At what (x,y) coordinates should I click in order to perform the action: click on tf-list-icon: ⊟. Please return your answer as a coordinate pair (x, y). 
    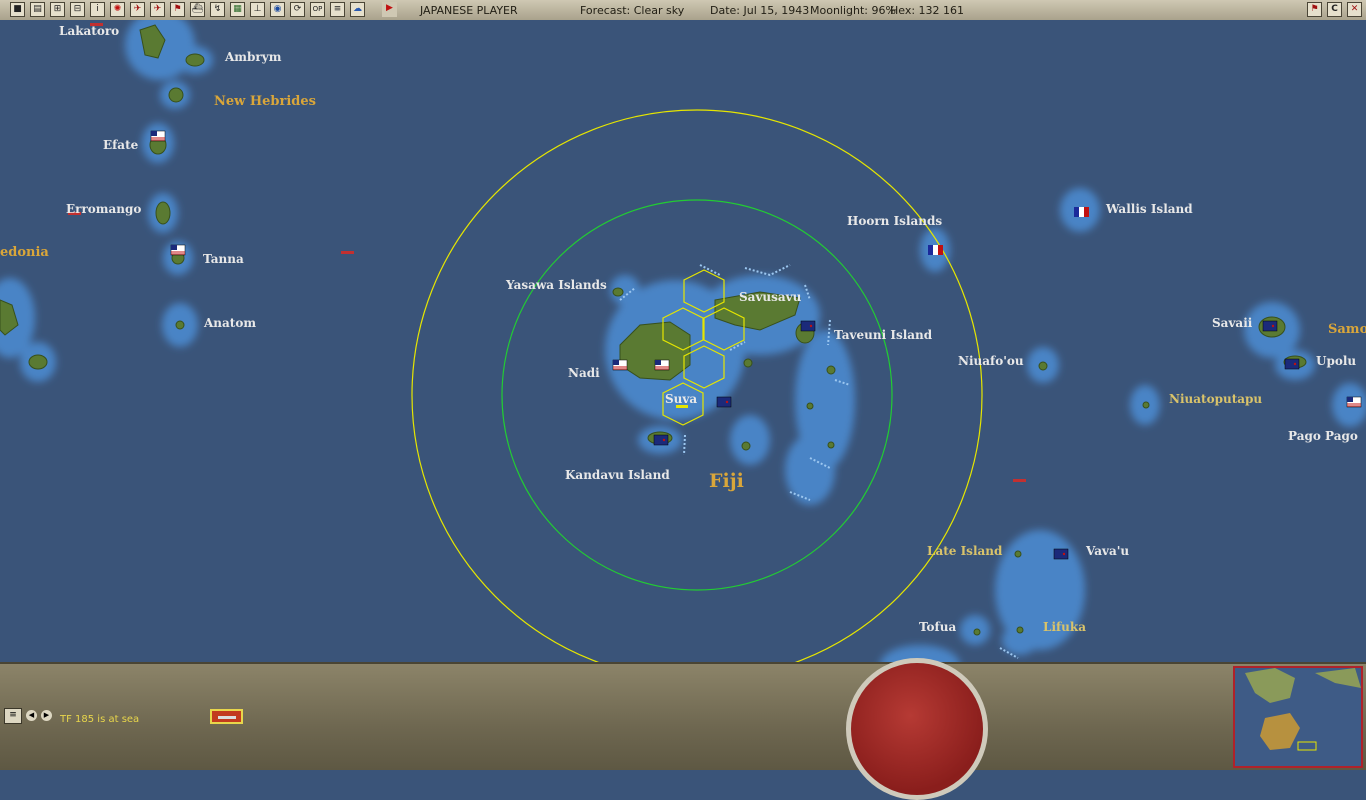
    Looking at the image, I should click on (77, 9).